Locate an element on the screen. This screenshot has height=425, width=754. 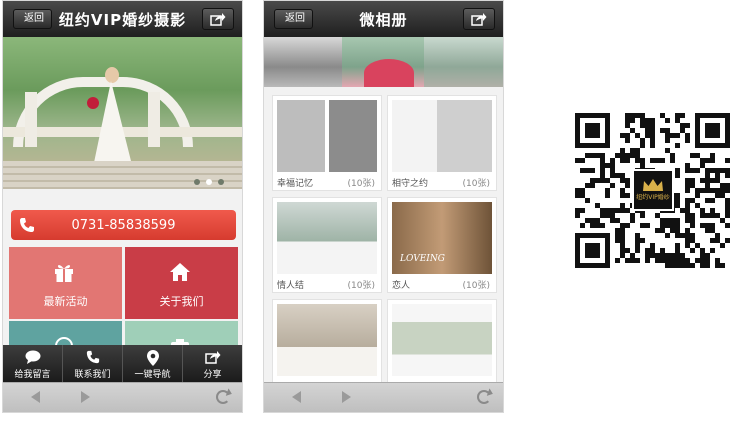
bottom-nav-bar: 给我留言 联系我们 一键导航 分享 is located at coordinates (122, 364).